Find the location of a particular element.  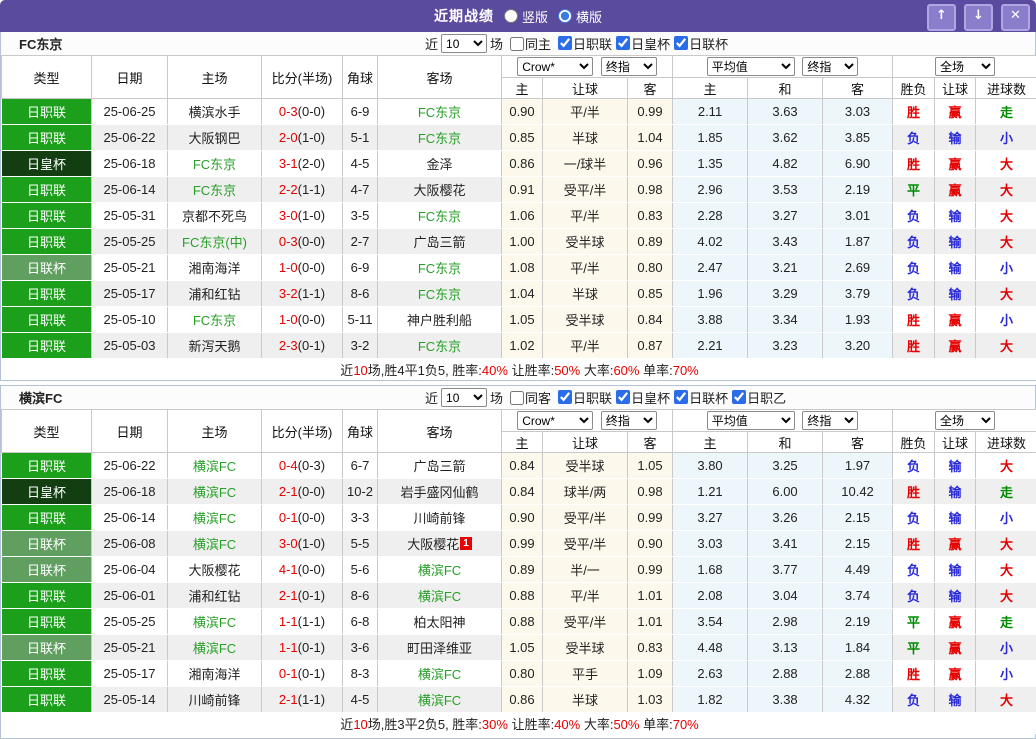

date-cell: 25-06-14 is located at coordinates (130, 190).